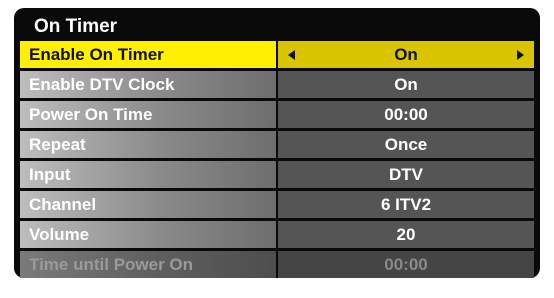 The width and height of the screenshot is (554, 298). Describe the element at coordinates (520, 55) in the screenshot. I see `right-arrow-icon` at that location.